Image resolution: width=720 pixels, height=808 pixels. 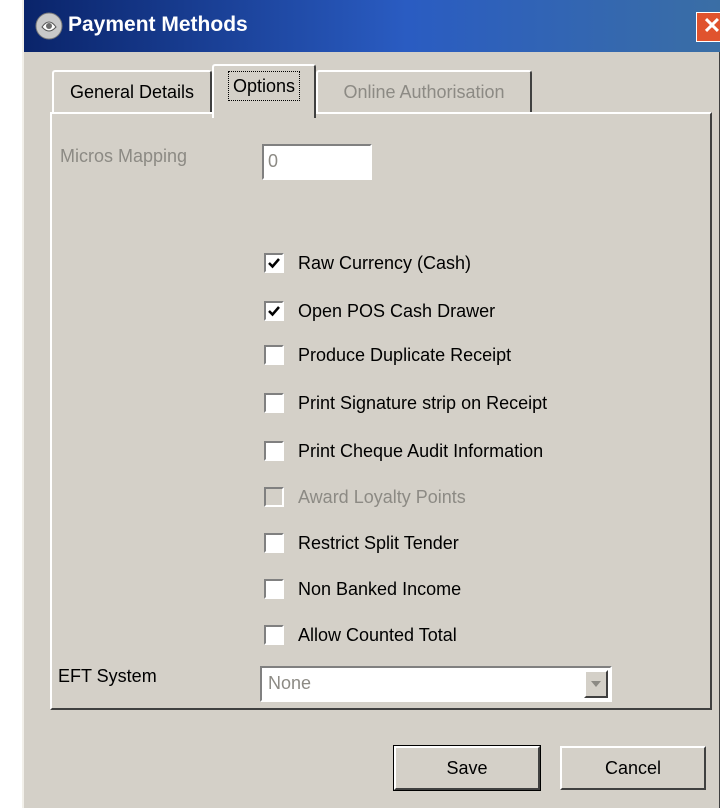 I want to click on close-button: ✕, so click(x=708, y=27).